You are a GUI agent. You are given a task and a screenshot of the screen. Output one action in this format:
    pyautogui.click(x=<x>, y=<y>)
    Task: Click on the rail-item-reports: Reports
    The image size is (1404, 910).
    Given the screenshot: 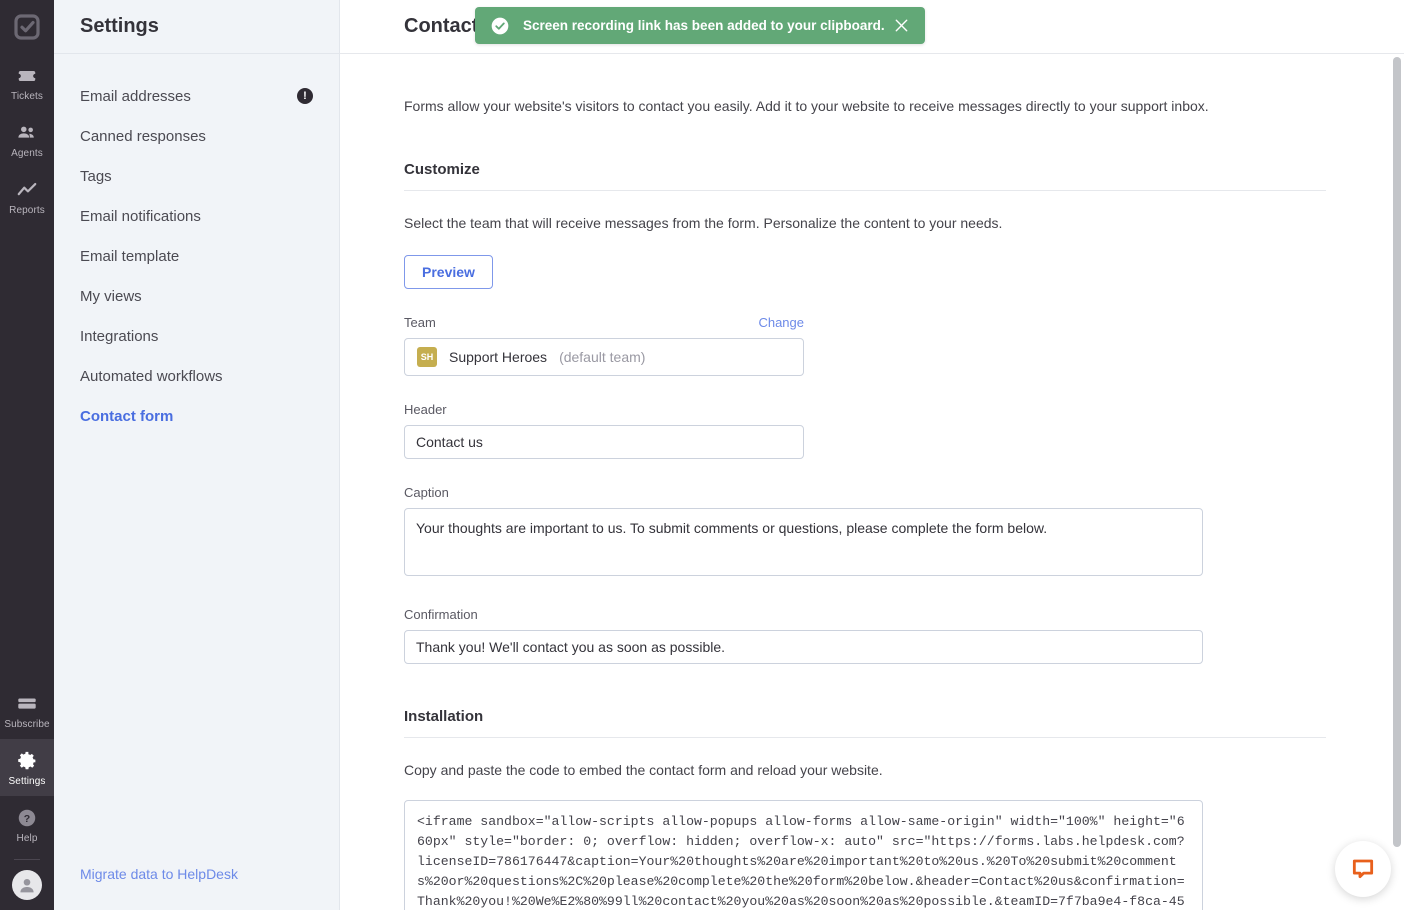 What is the action you would take?
    pyautogui.click(x=27, y=196)
    